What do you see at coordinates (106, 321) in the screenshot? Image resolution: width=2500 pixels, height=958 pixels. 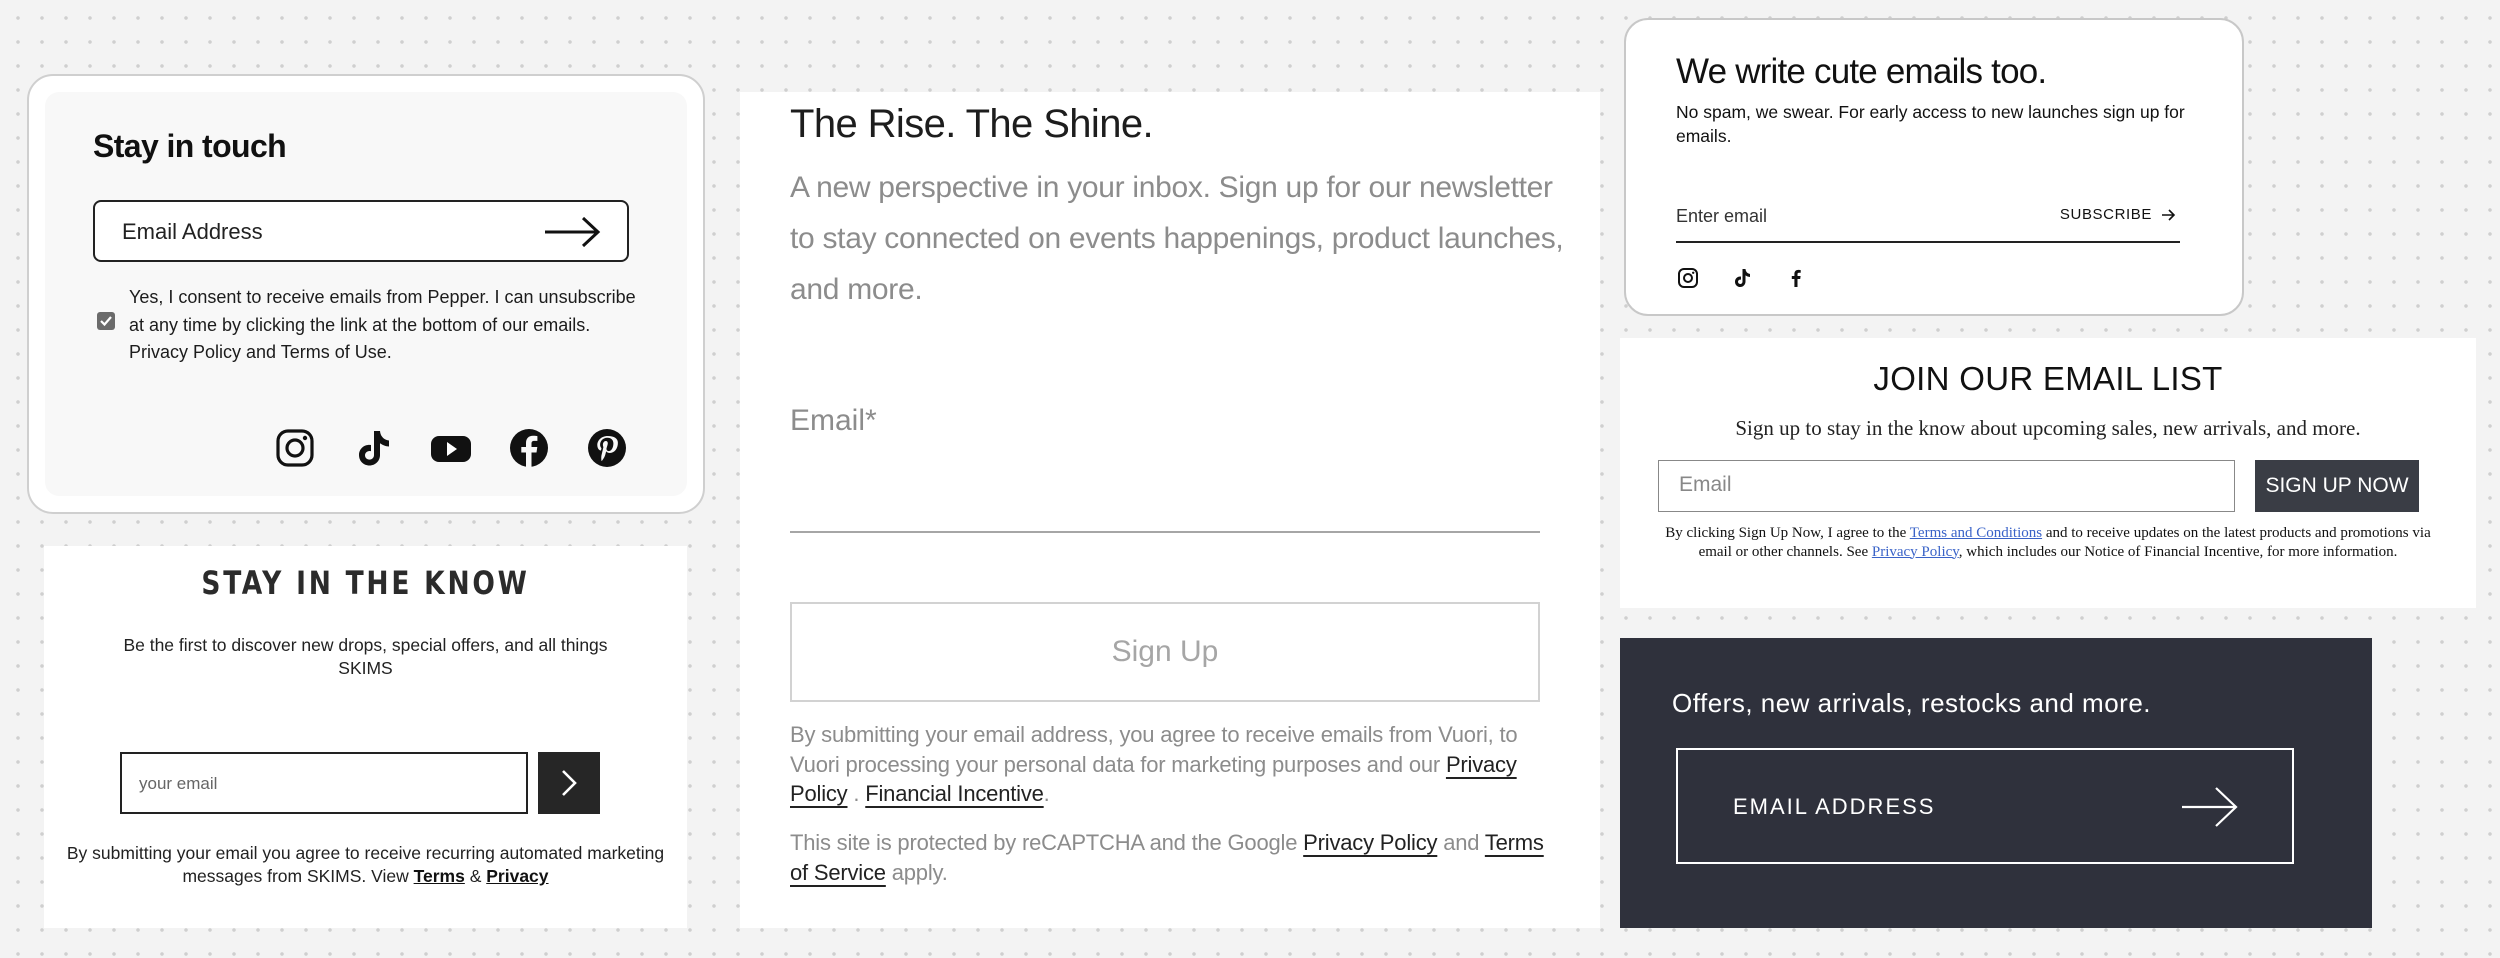 I see `consent-checkbox` at bounding box center [106, 321].